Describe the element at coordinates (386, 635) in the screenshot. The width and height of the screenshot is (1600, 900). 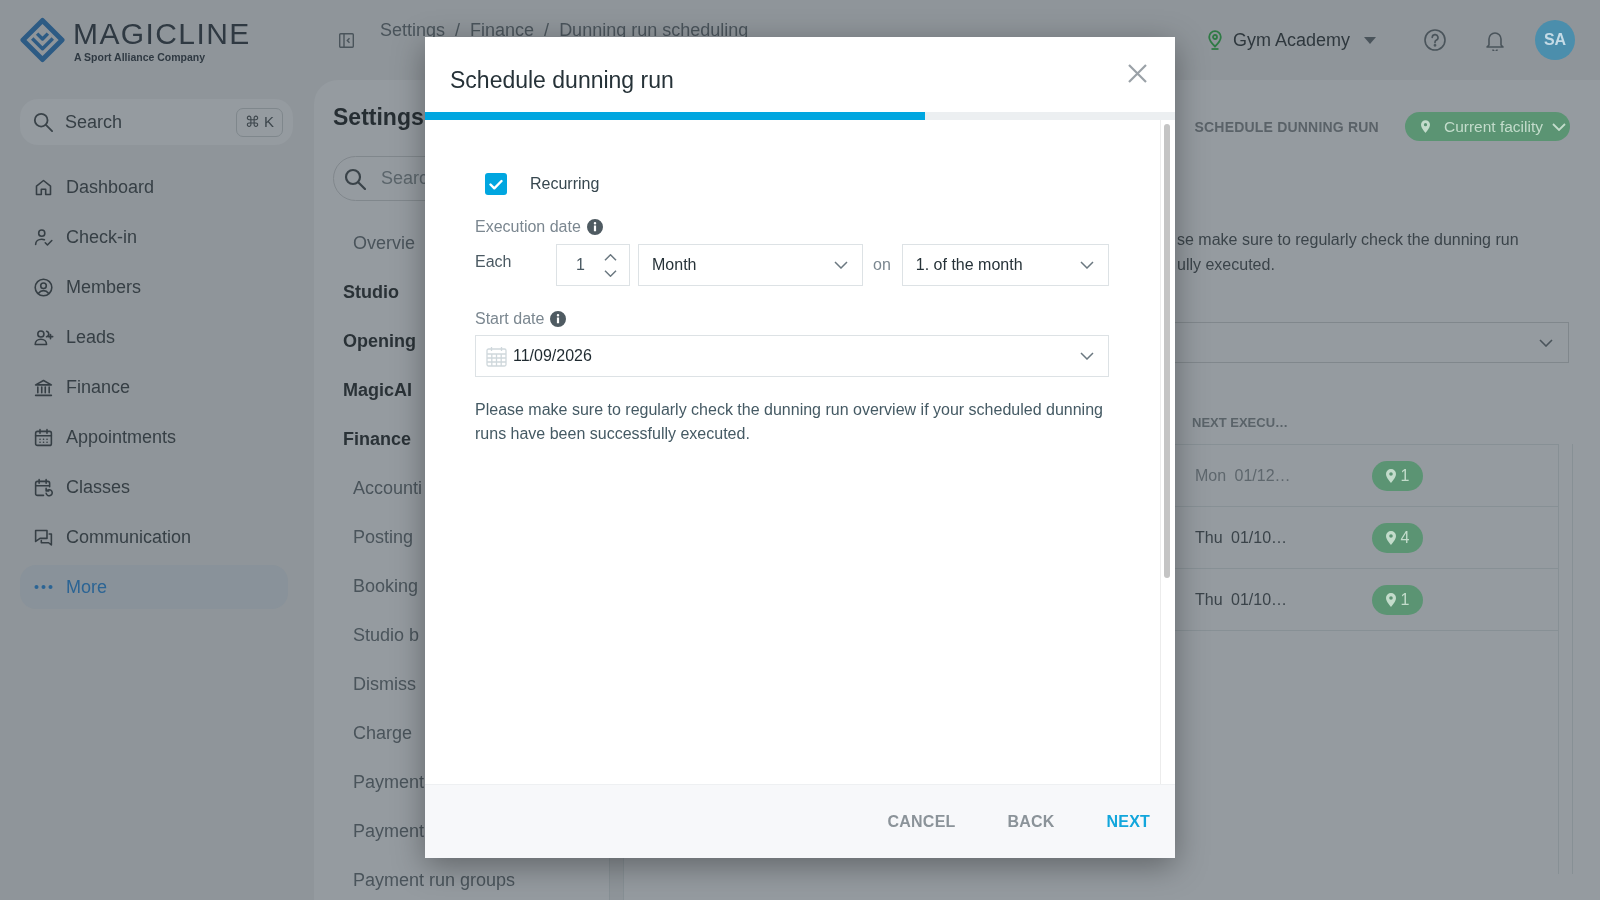
I see `submenu-link: Studio b` at that location.